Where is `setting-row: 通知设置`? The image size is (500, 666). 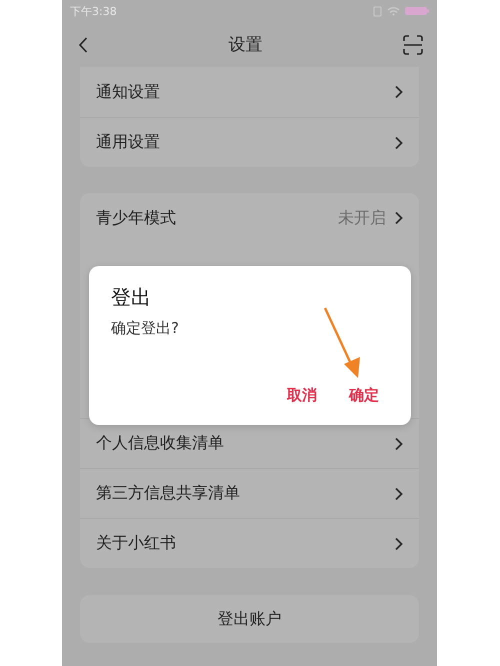
setting-row: 通知设置 is located at coordinates (249, 92).